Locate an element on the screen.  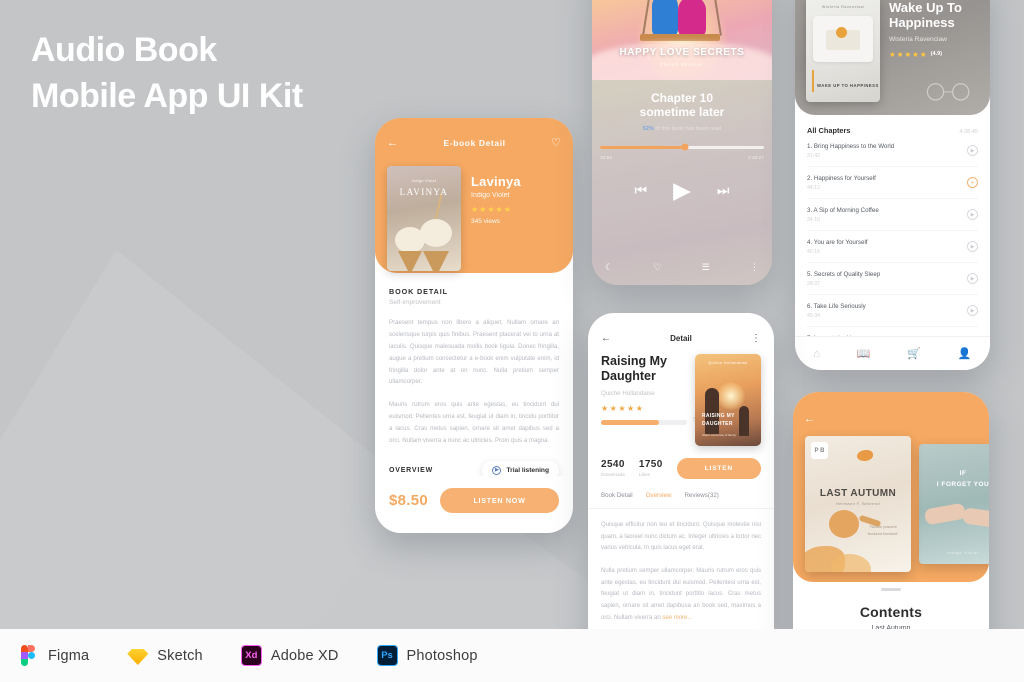
chapter-title: 1. Bring Happiness to the World is located at coordinates (851, 146).